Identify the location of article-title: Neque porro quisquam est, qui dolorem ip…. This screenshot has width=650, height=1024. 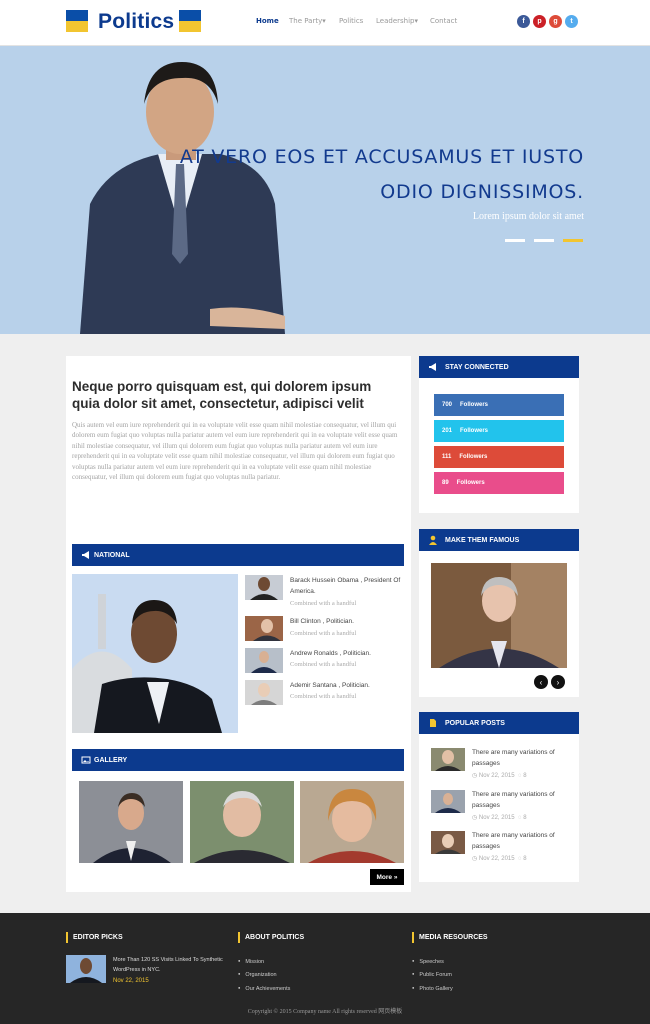
(222, 395).